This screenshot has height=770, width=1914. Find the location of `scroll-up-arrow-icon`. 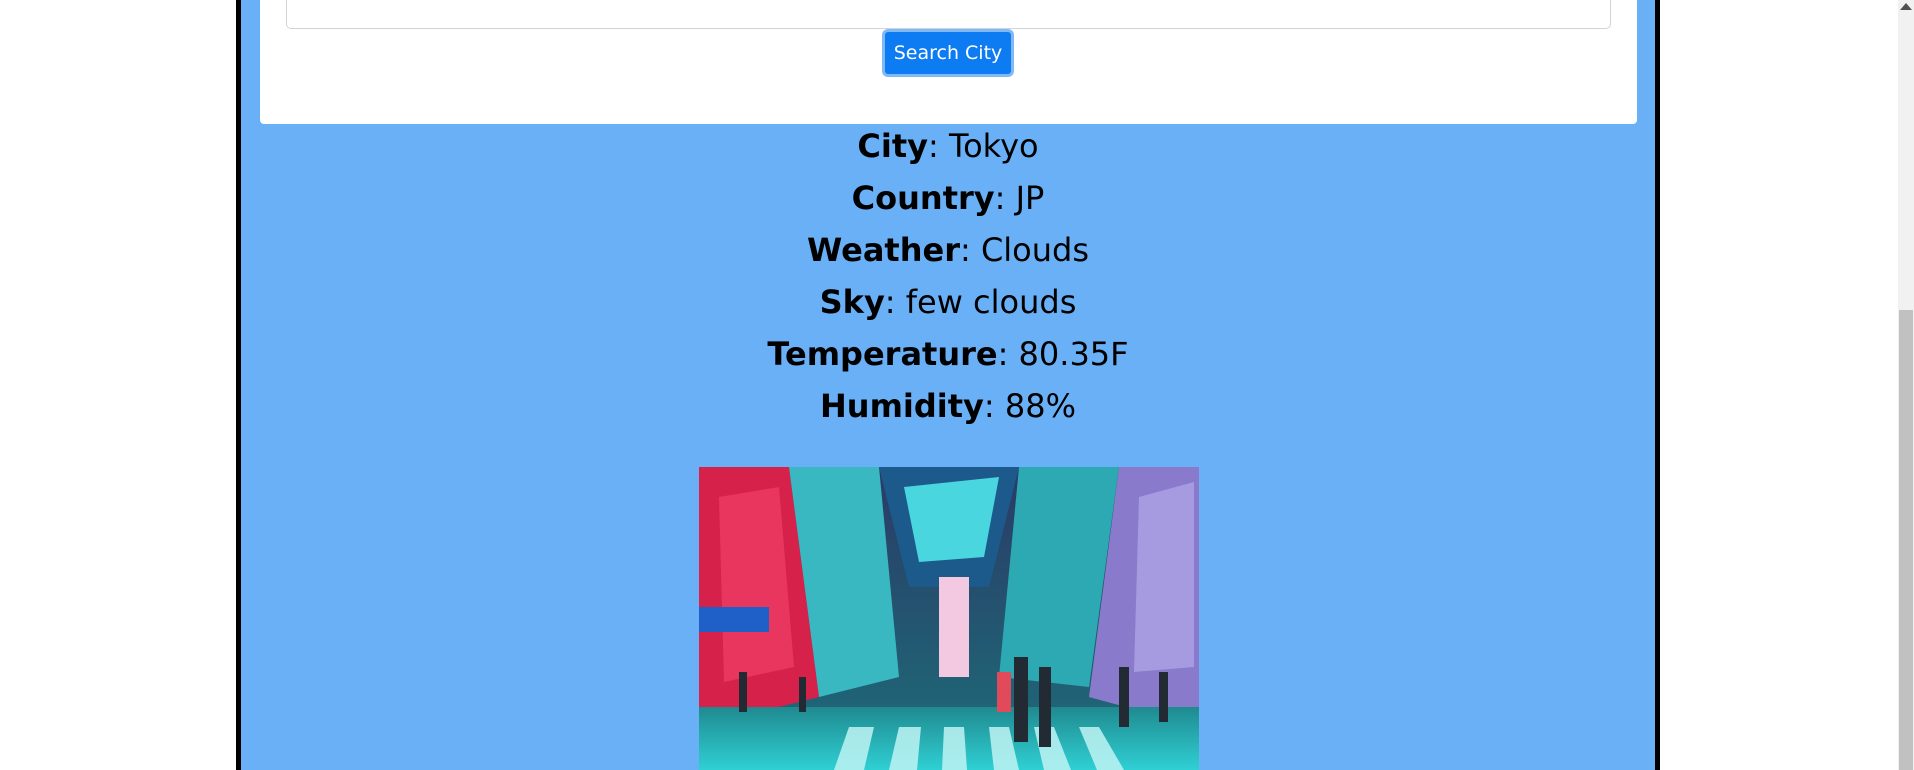

scroll-up-arrow-icon is located at coordinates (1906, 6).